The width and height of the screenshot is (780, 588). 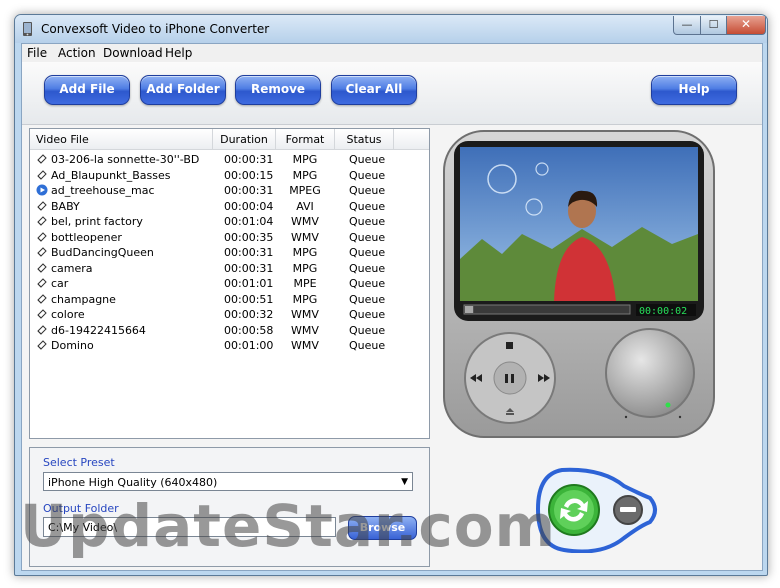 I want to click on dropdown-arrow-icon: ▼, so click(x=404, y=482).